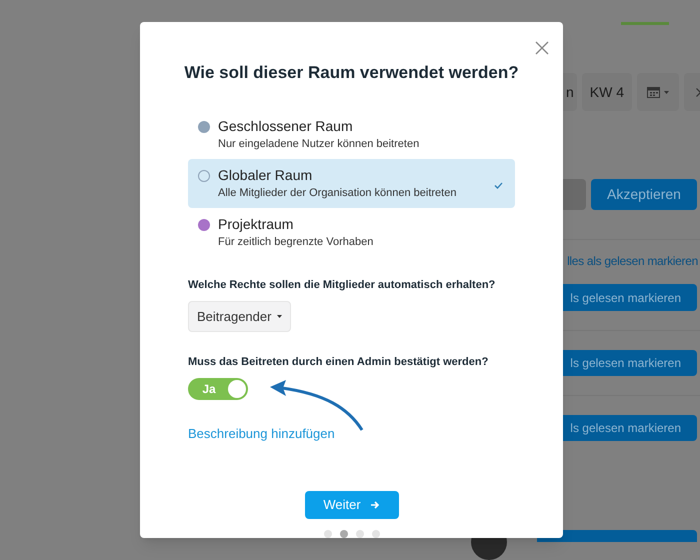  Describe the element at coordinates (261, 434) in the screenshot. I see `add-description-link: Beschreibung hinzufügen` at that location.